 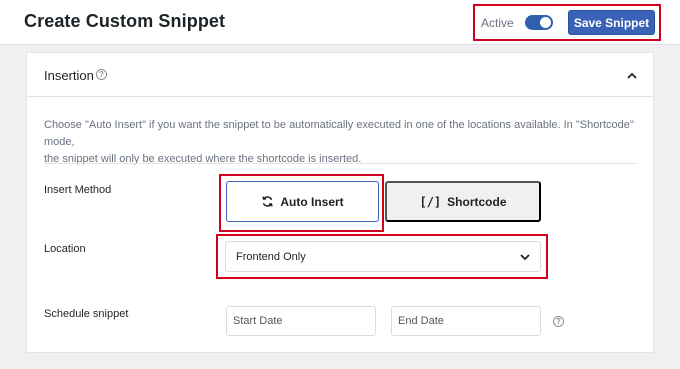 What do you see at coordinates (525, 257) in the screenshot?
I see `chevron-down-icon` at bounding box center [525, 257].